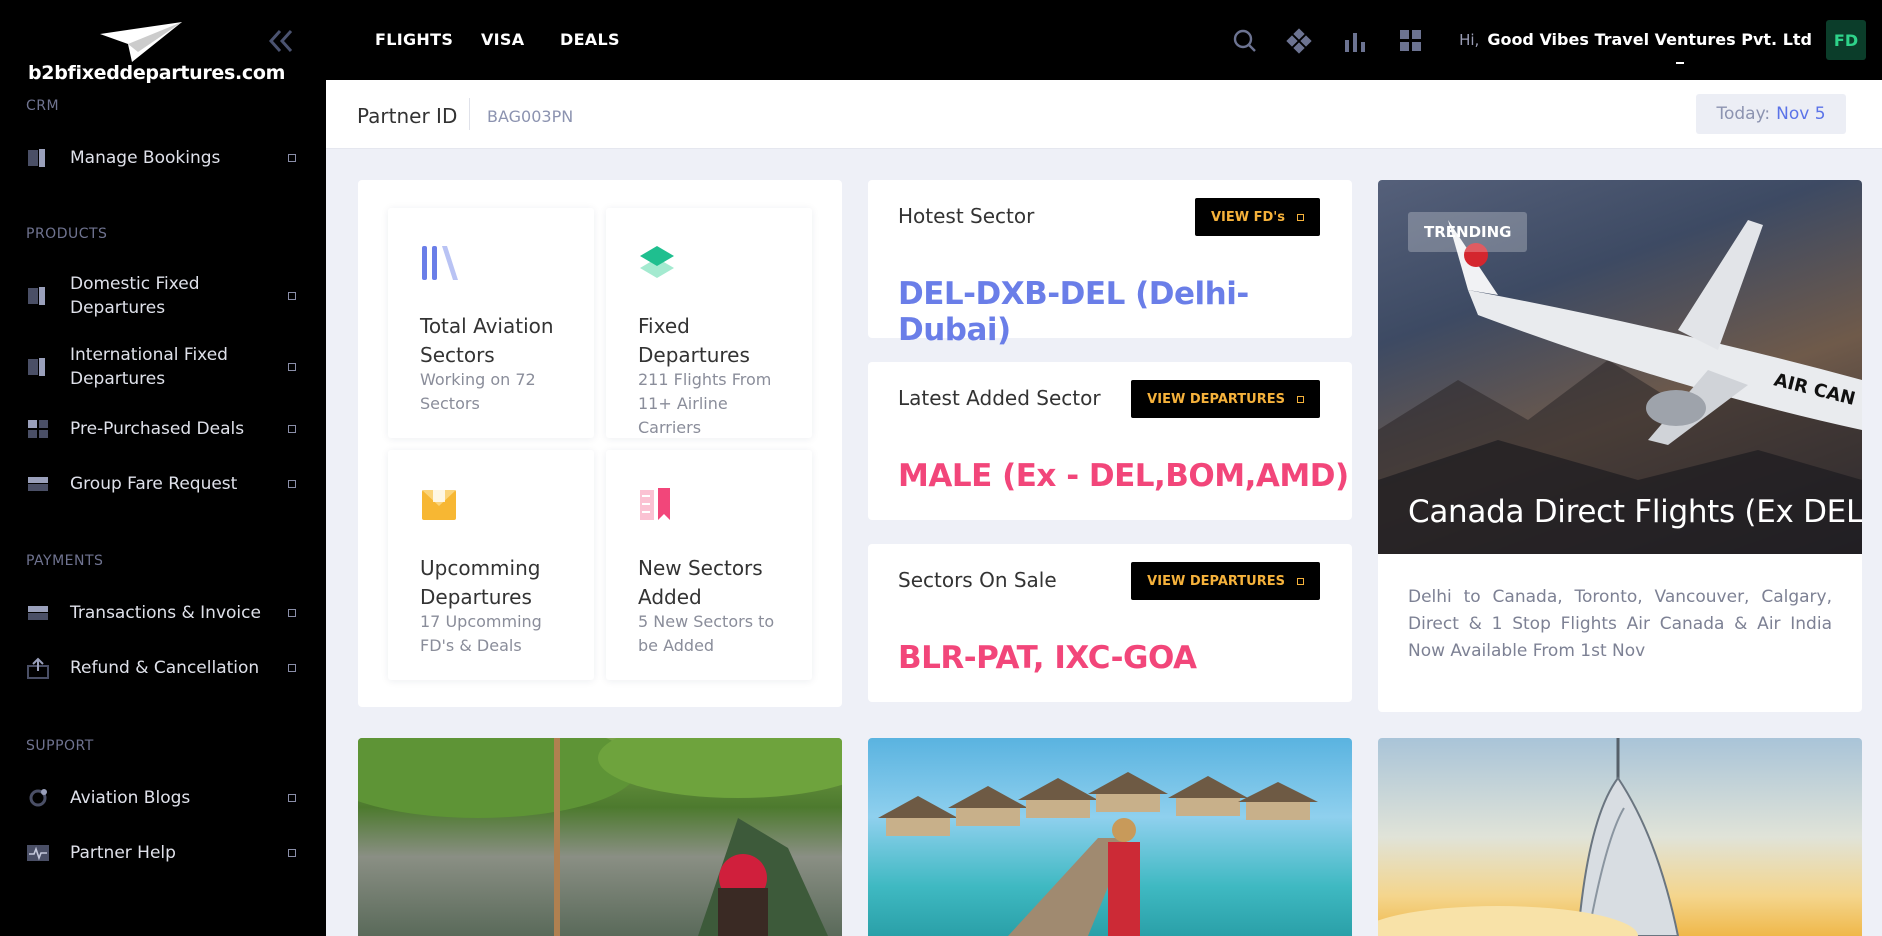  What do you see at coordinates (130, 798) in the screenshot?
I see `sidebar-item-label: Aviation Blogs` at bounding box center [130, 798].